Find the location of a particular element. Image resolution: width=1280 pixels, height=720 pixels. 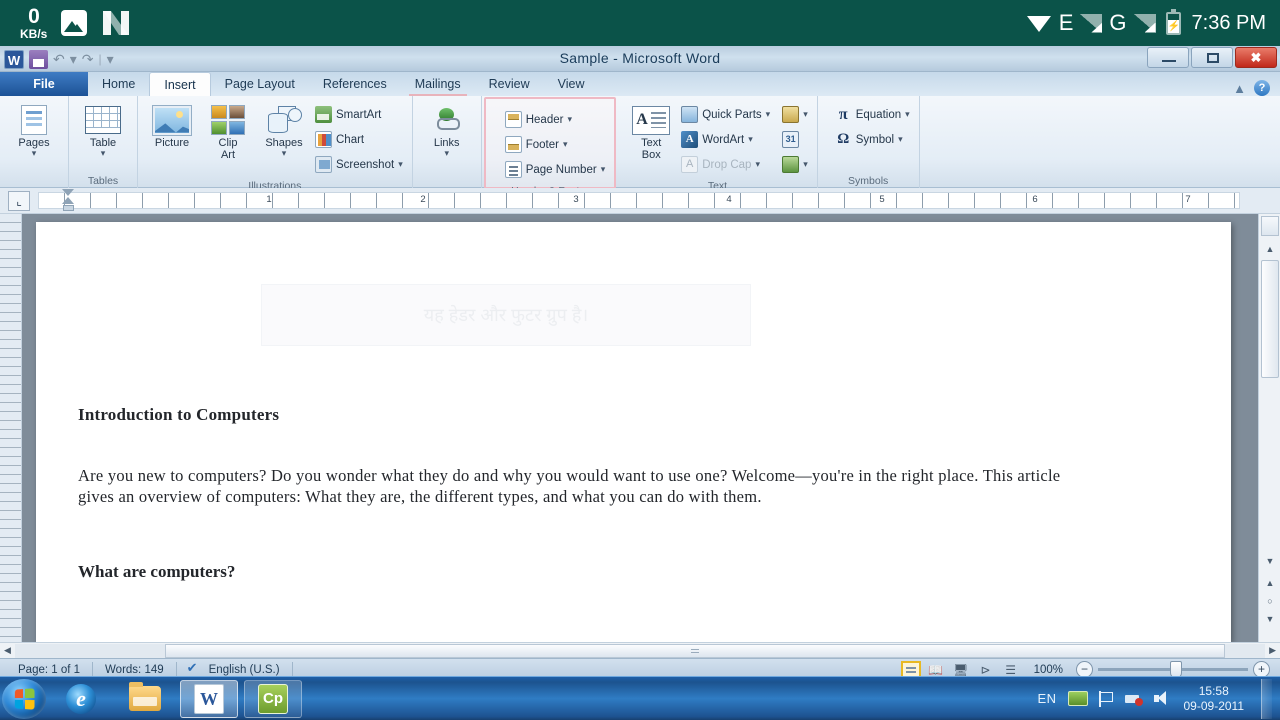

page-number-button: Page Number ▾ is located at coordinates (555, 169).